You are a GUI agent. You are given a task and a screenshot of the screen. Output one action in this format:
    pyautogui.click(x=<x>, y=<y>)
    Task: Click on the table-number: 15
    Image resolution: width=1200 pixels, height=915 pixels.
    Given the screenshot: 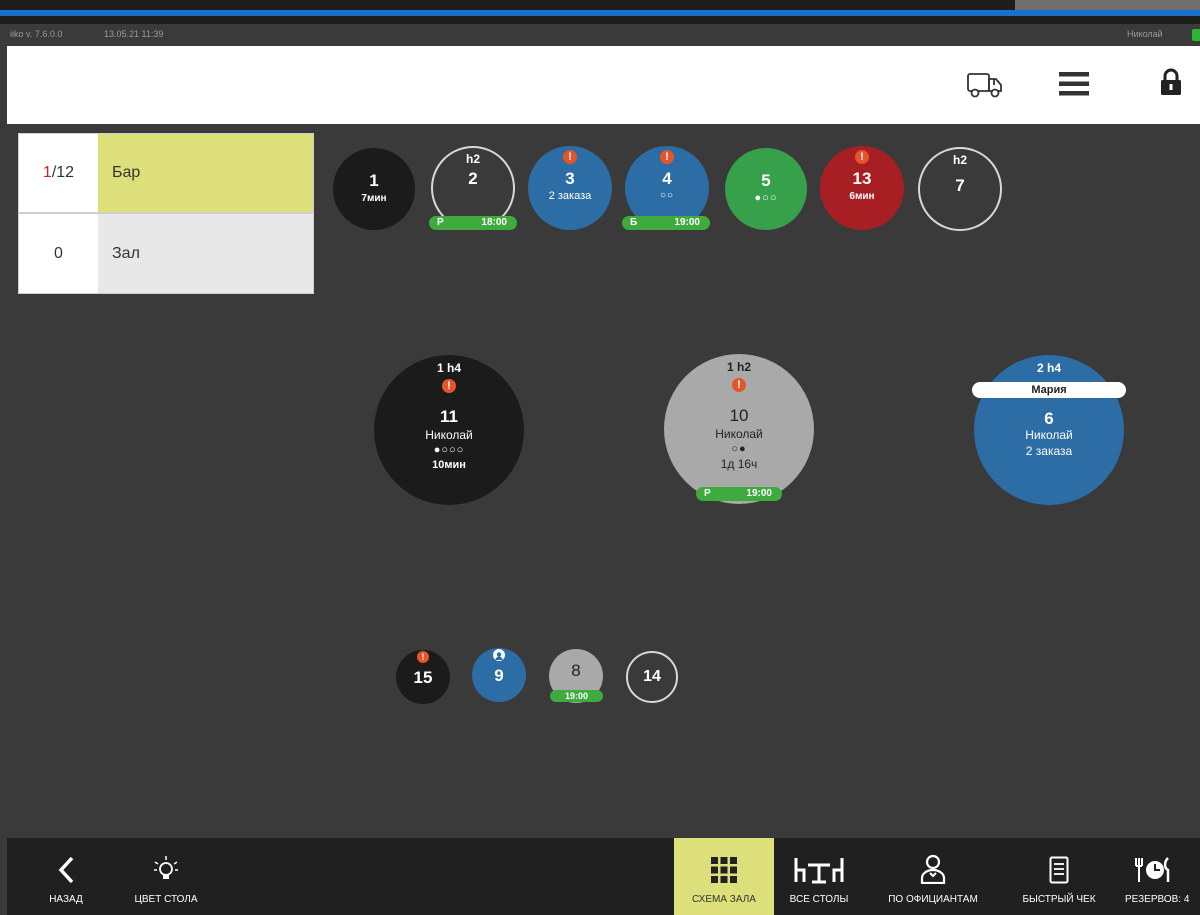 What is the action you would take?
    pyautogui.click(x=423, y=677)
    